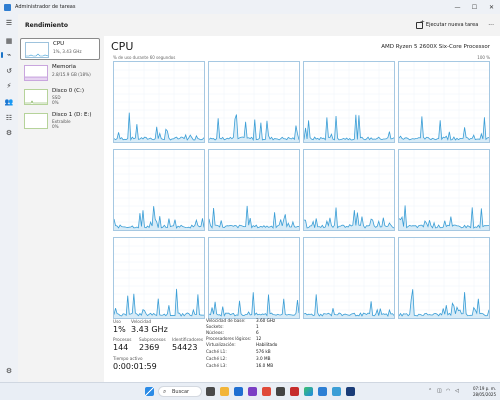  I want to click on uptime-value: 0:00:01:59, so click(135, 366).